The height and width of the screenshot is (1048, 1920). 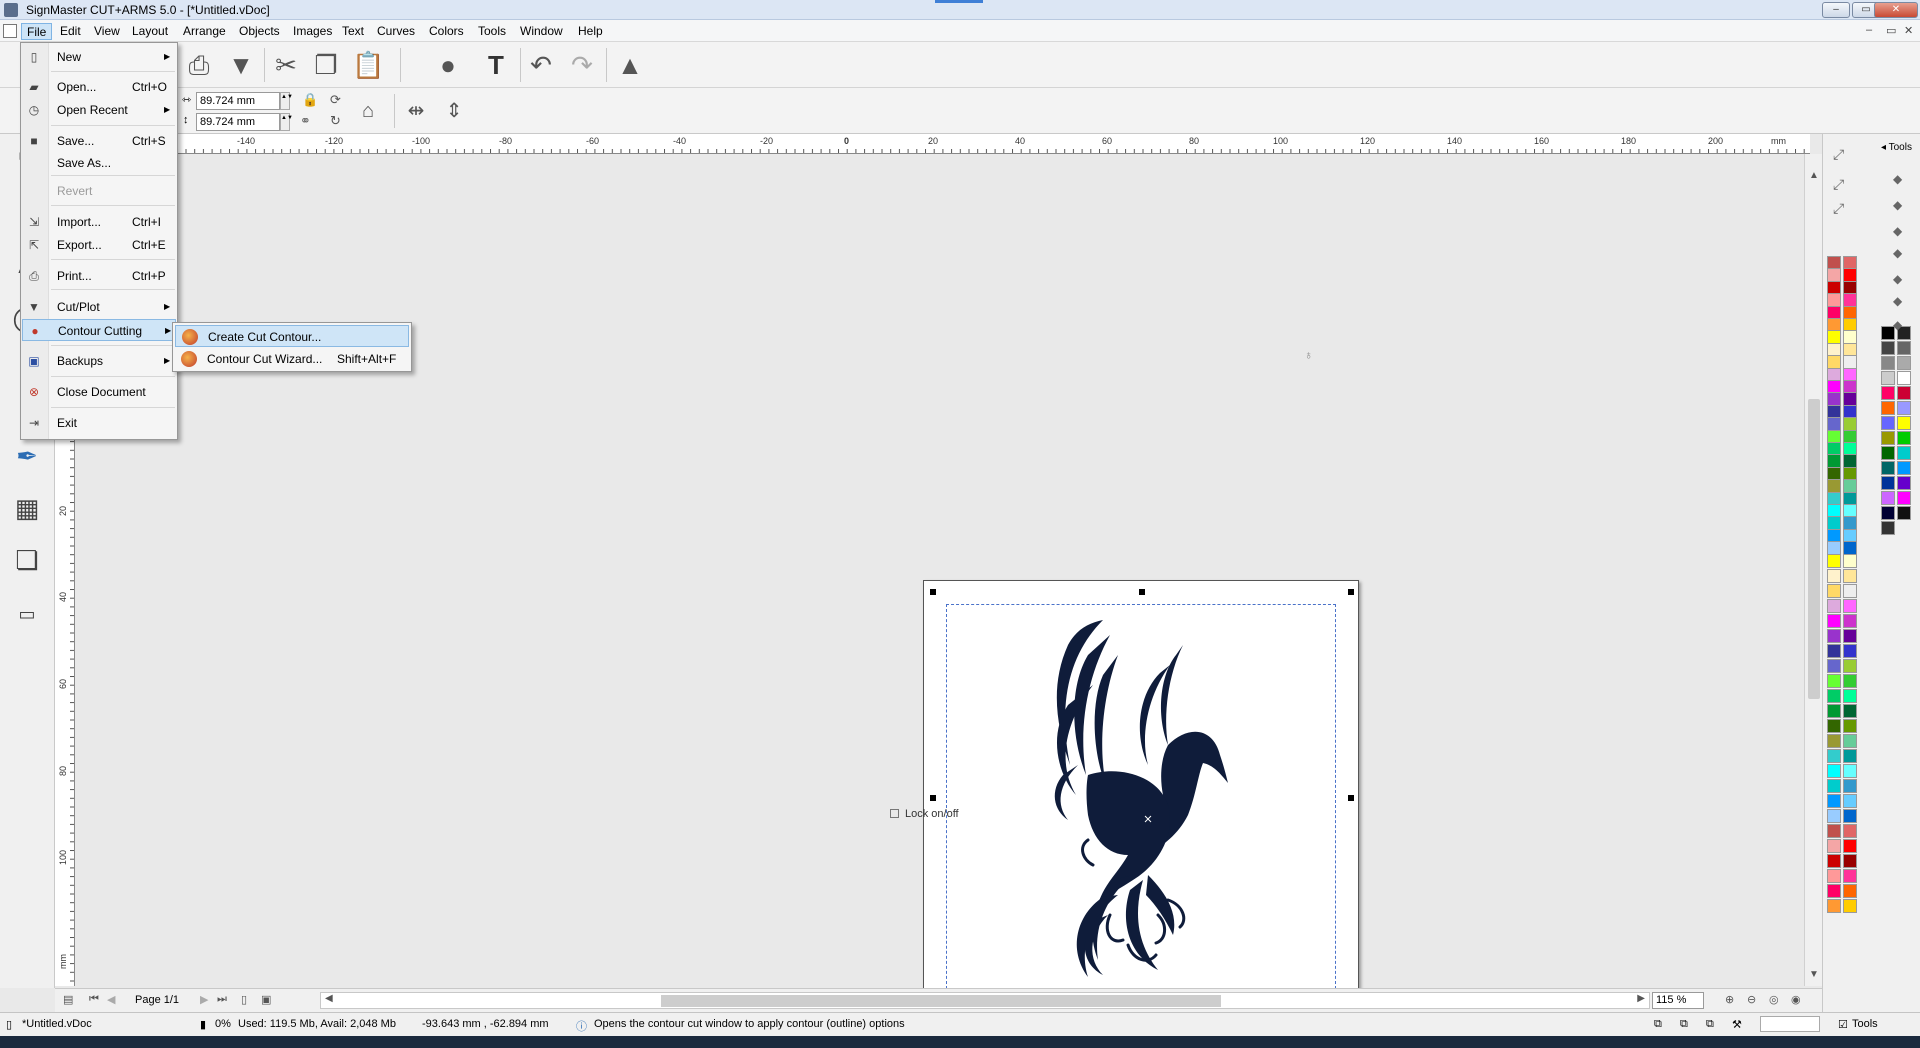 What do you see at coordinates (1897, 253) in the screenshot?
I see `fill-icon: ◆` at bounding box center [1897, 253].